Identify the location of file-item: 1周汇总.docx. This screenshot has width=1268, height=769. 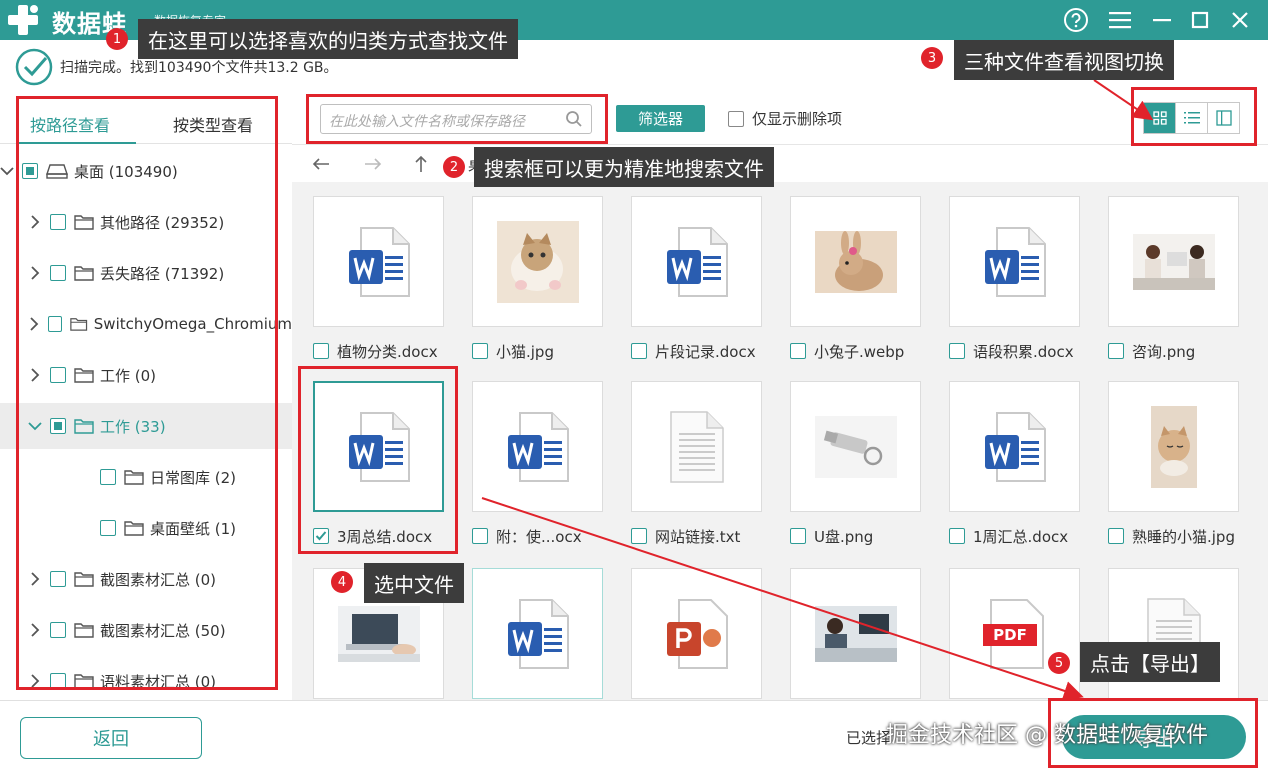
(1008, 536).